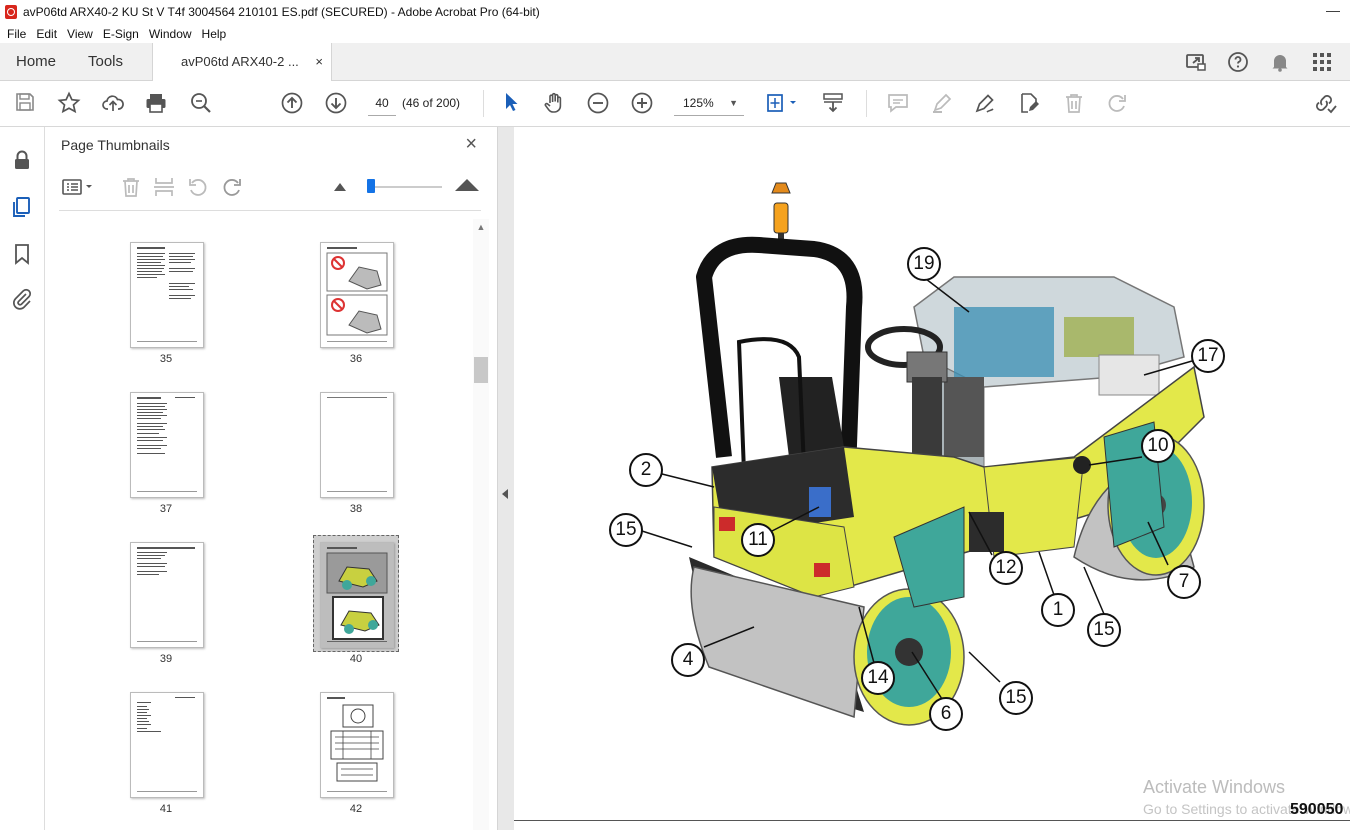 This screenshot has height=830, width=1350. What do you see at coordinates (1029, 104) in the screenshot?
I see `edit-pdf-icon` at bounding box center [1029, 104].